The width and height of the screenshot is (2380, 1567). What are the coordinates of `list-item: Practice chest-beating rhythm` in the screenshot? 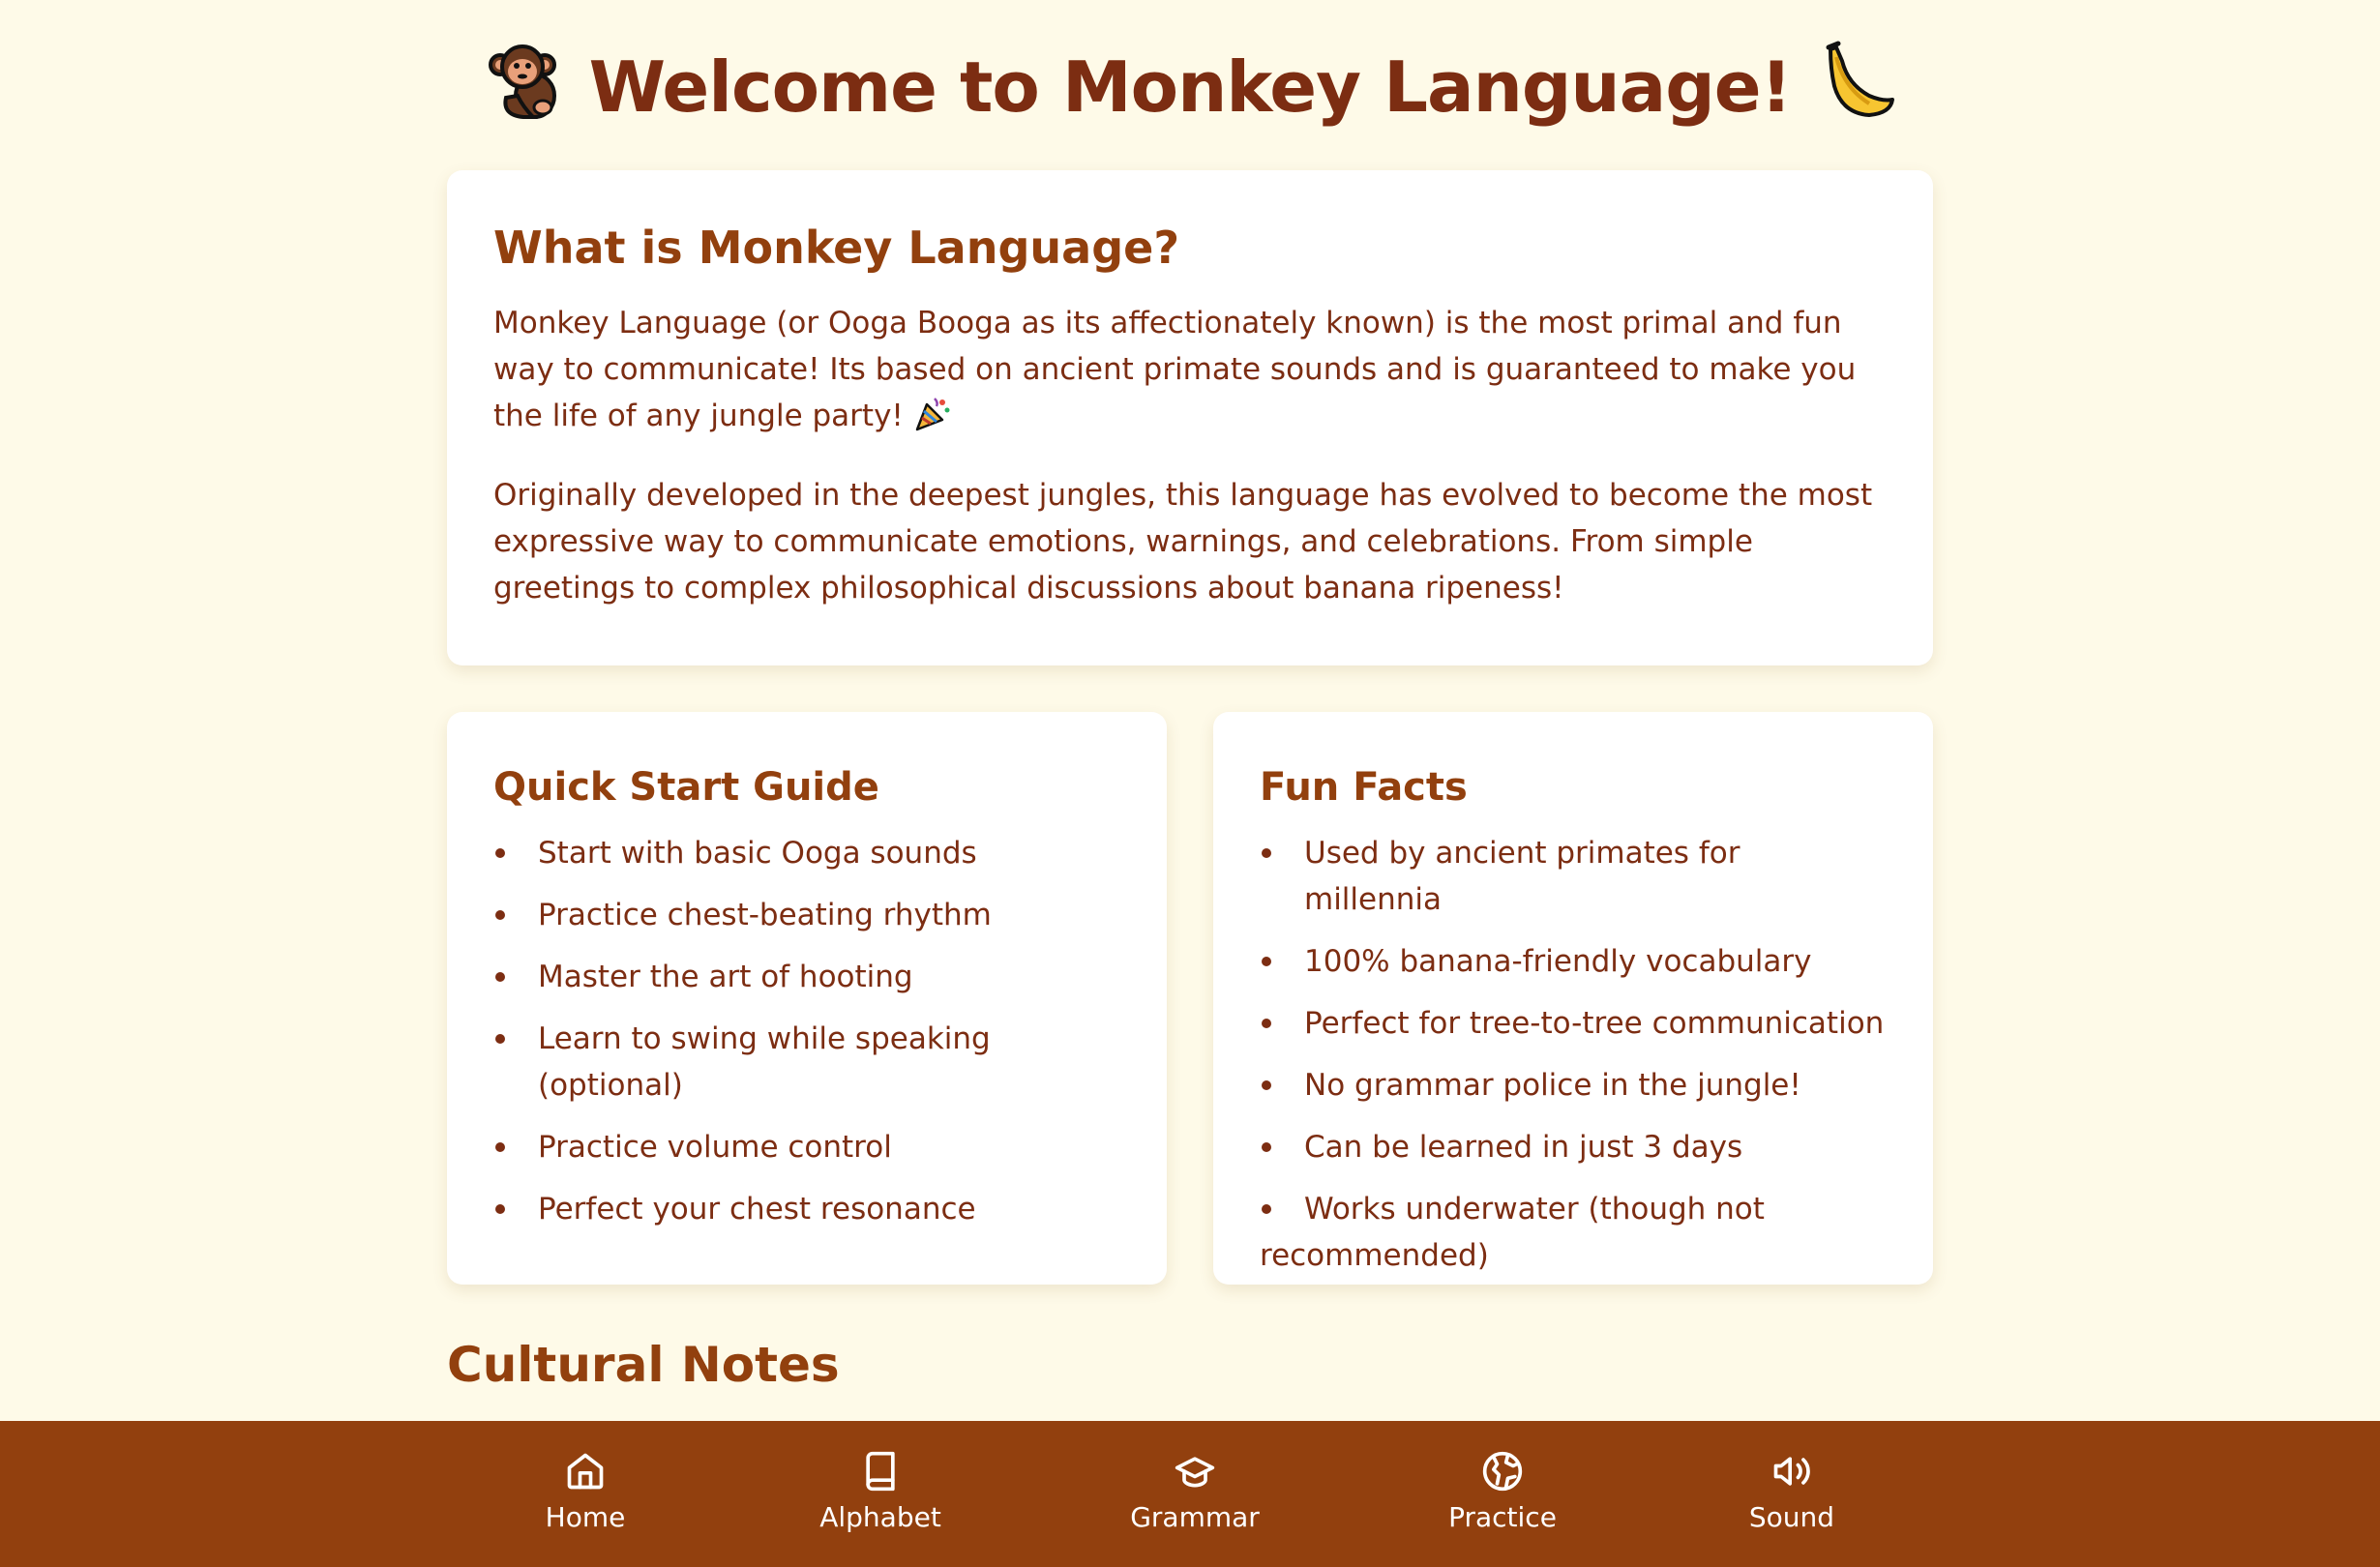 It's located at (807, 915).